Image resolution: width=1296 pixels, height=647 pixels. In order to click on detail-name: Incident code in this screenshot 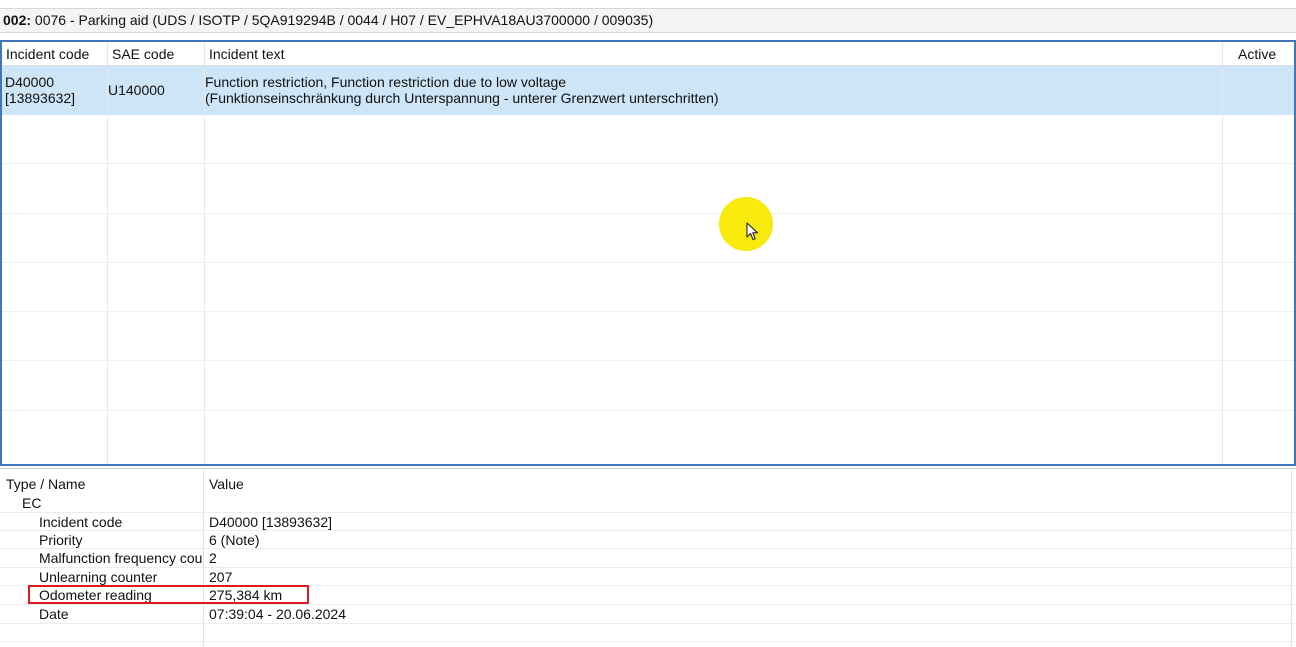, I will do `click(81, 522)`.